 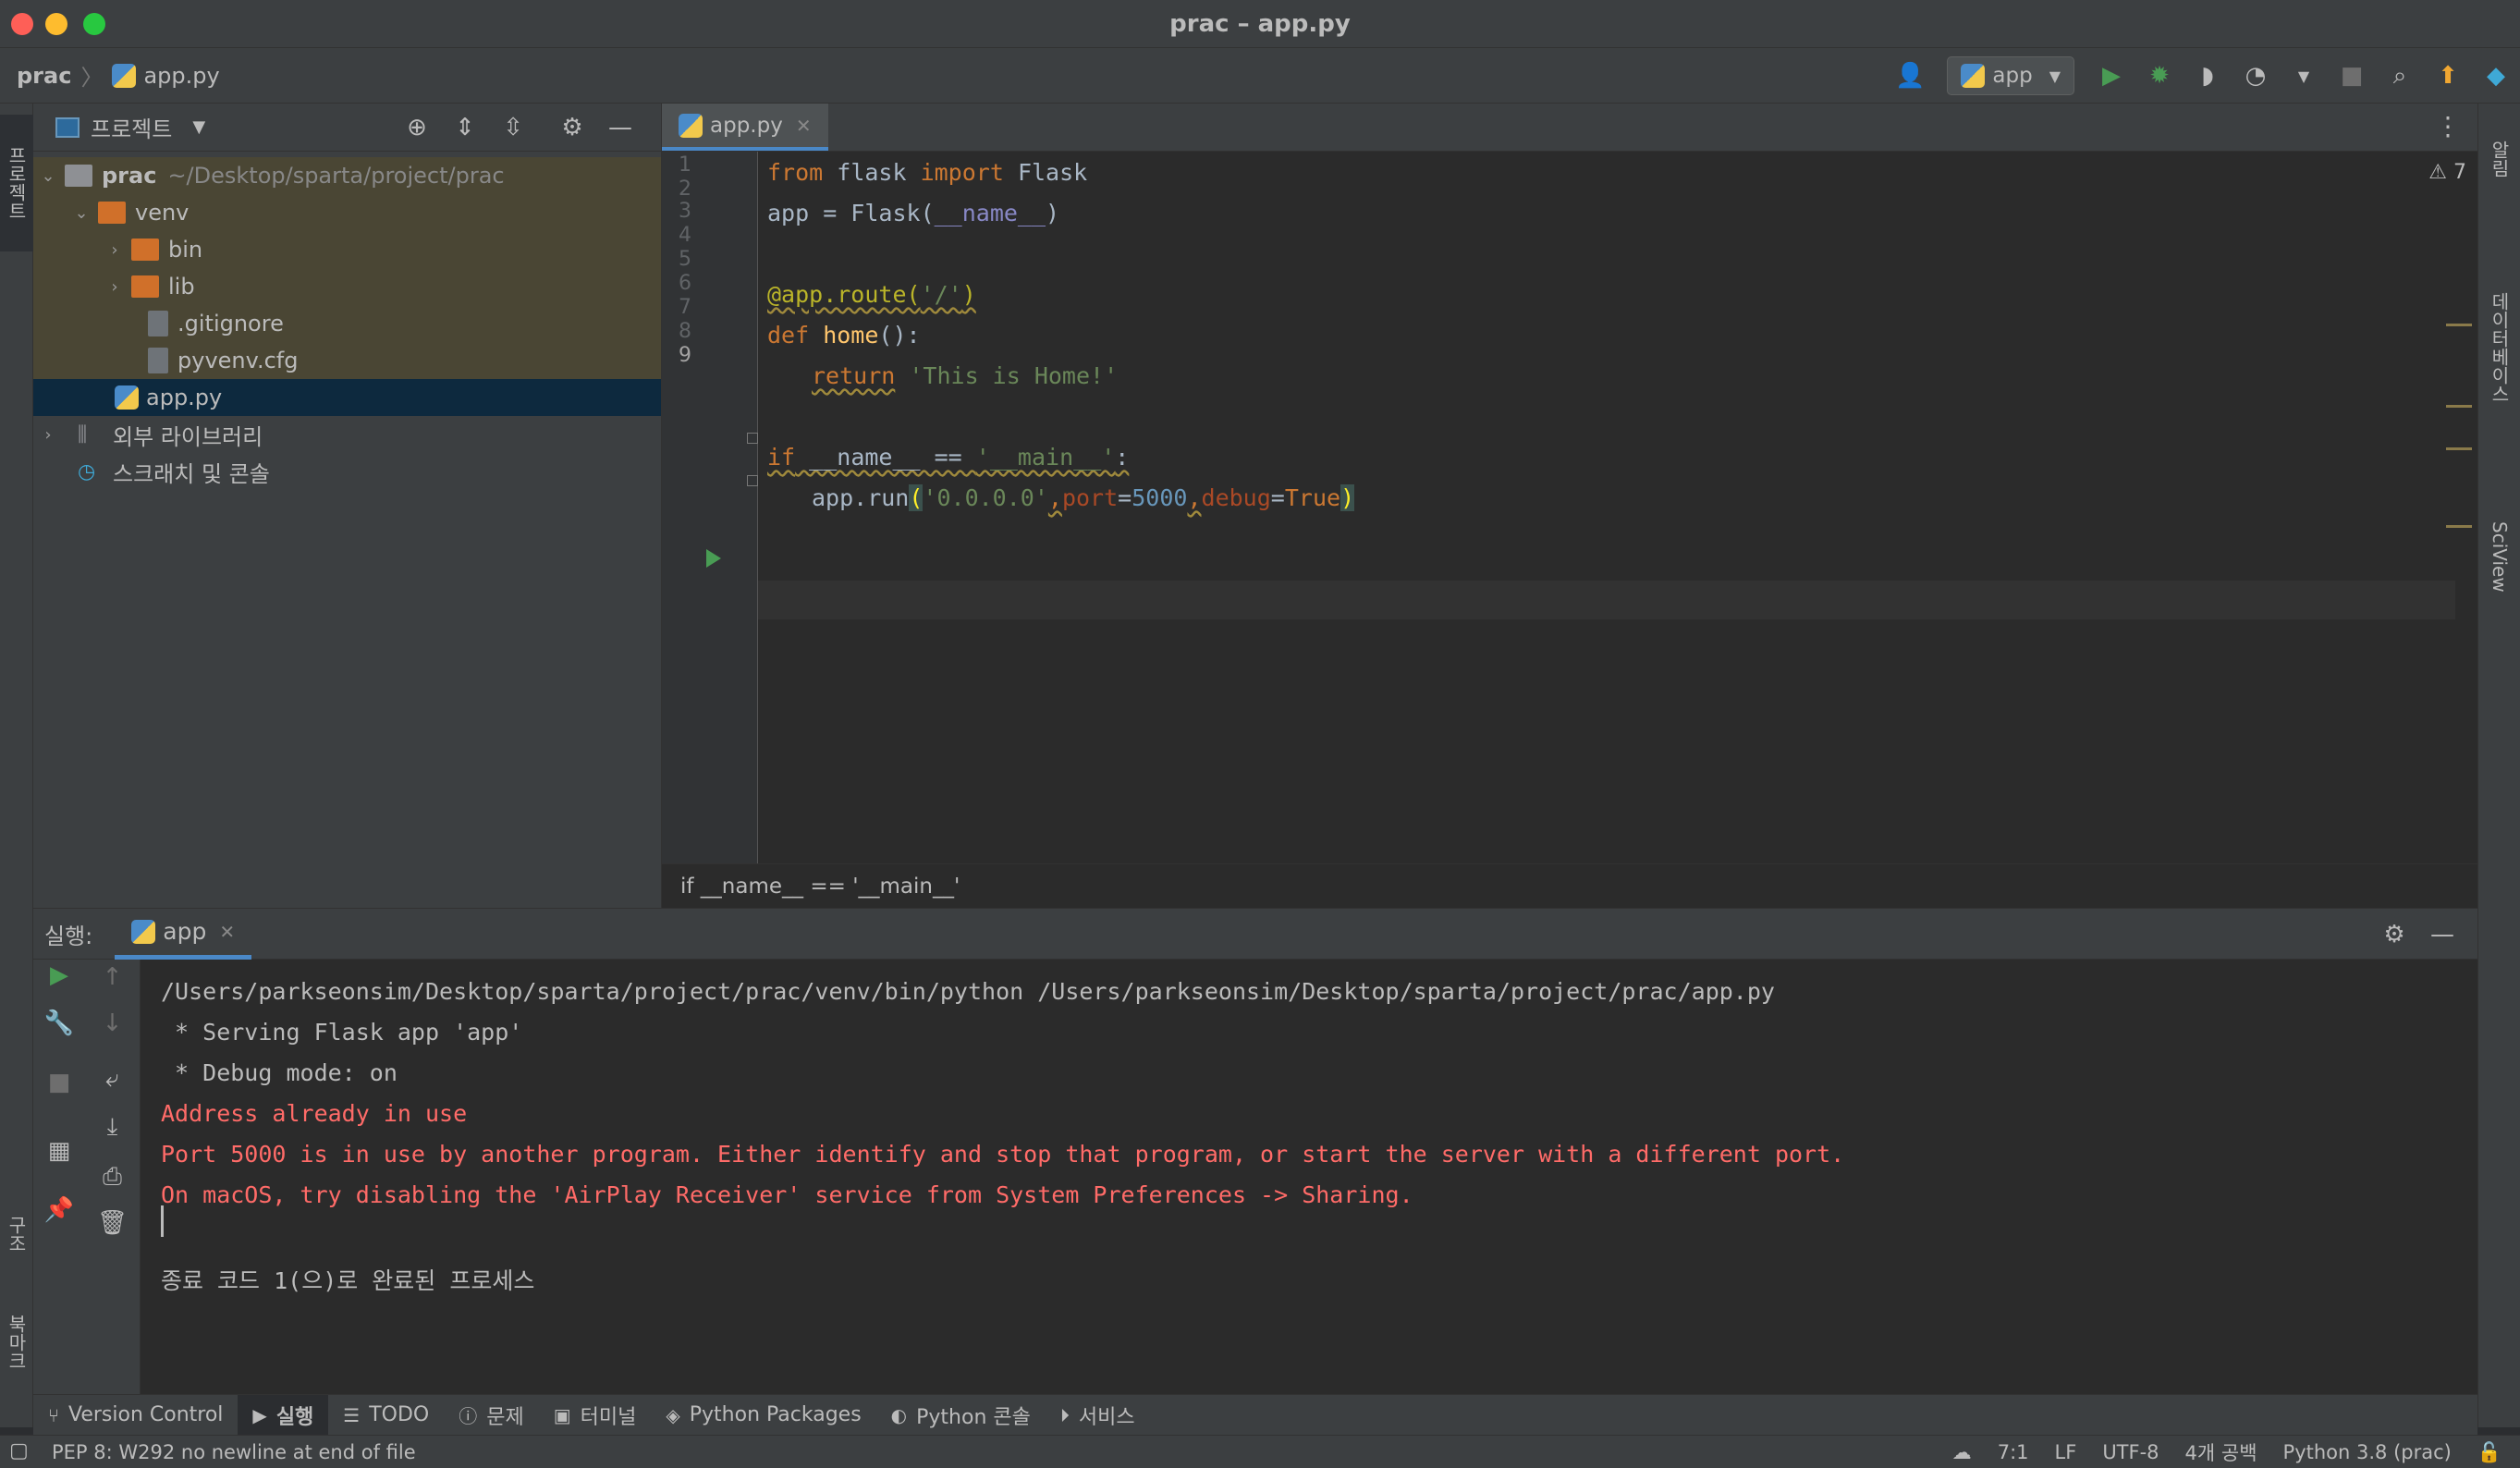 I want to click on python-interpreter: Python 3.8 (prac), so click(x=2367, y=1452).